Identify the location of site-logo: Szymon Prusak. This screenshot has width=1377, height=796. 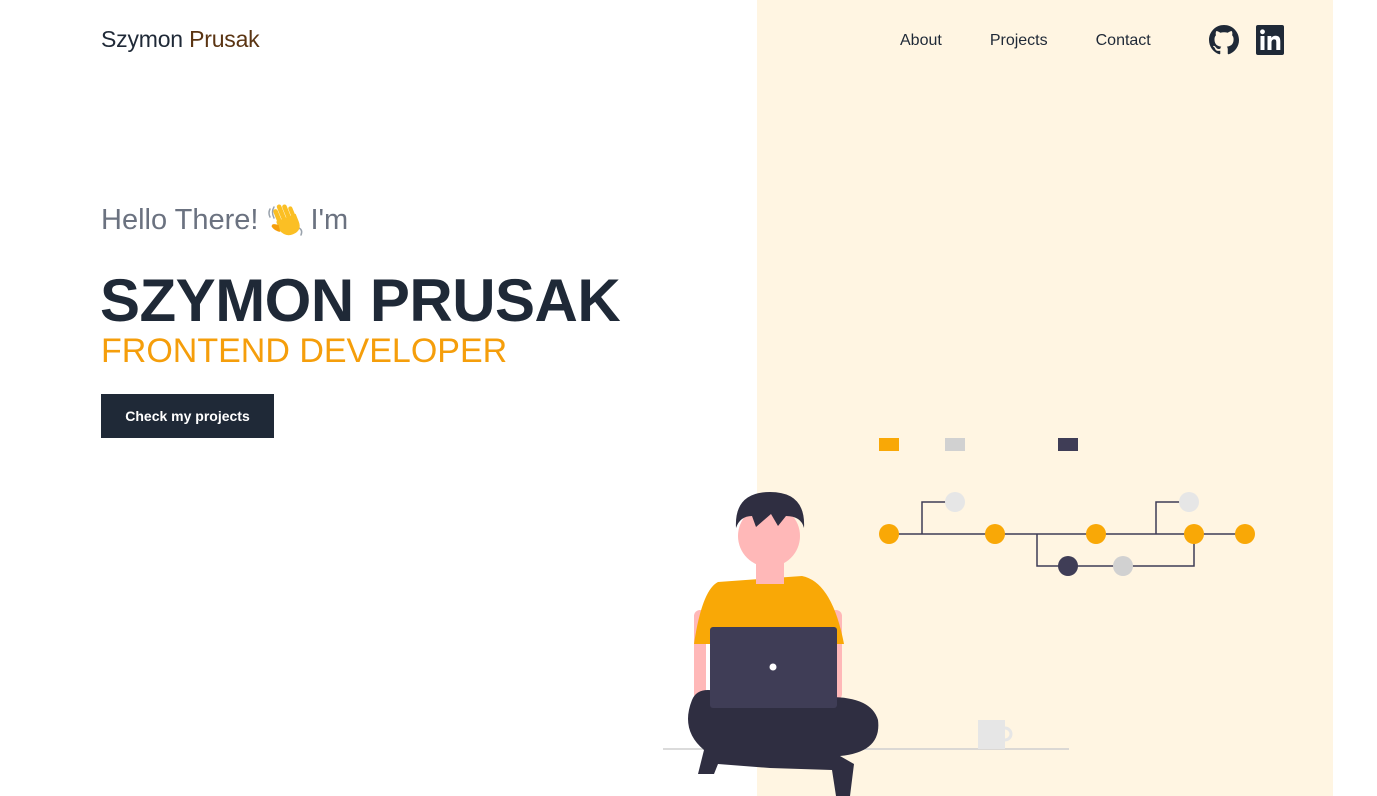
(180, 39).